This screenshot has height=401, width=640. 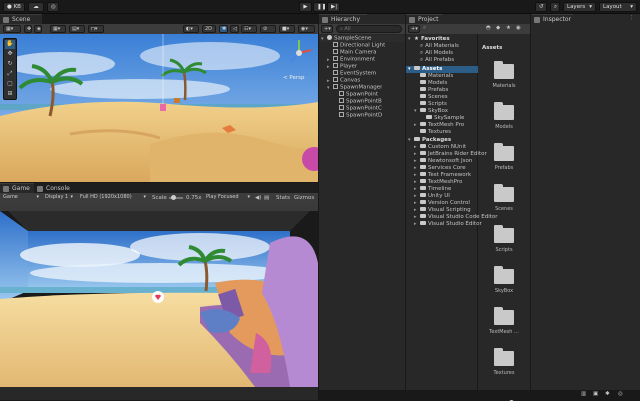 What do you see at coordinates (555, 7) in the screenshot?
I see `search-button: ⌕` at bounding box center [555, 7].